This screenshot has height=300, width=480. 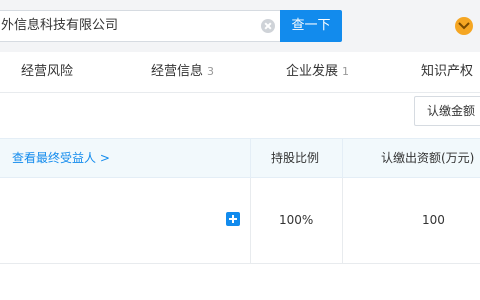 What do you see at coordinates (61, 158) in the screenshot?
I see `view-beneficiary-link: 查看最终受益人 >` at bounding box center [61, 158].